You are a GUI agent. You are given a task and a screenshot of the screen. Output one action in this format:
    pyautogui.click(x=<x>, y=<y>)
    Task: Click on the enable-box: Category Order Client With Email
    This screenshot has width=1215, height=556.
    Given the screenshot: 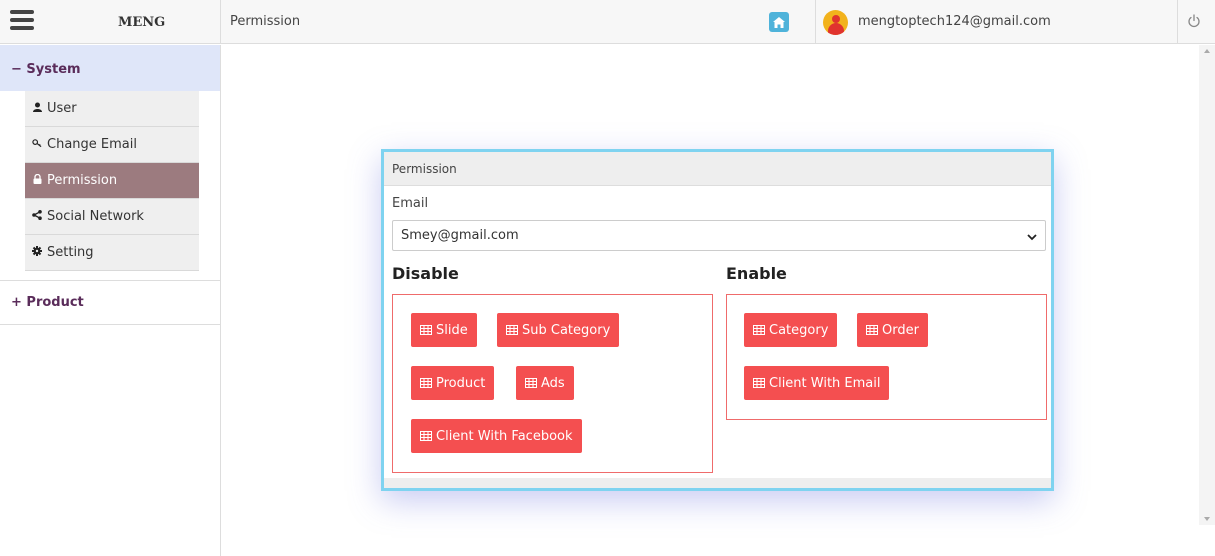 What is the action you would take?
    pyautogui.click(x=886, y=357)
    